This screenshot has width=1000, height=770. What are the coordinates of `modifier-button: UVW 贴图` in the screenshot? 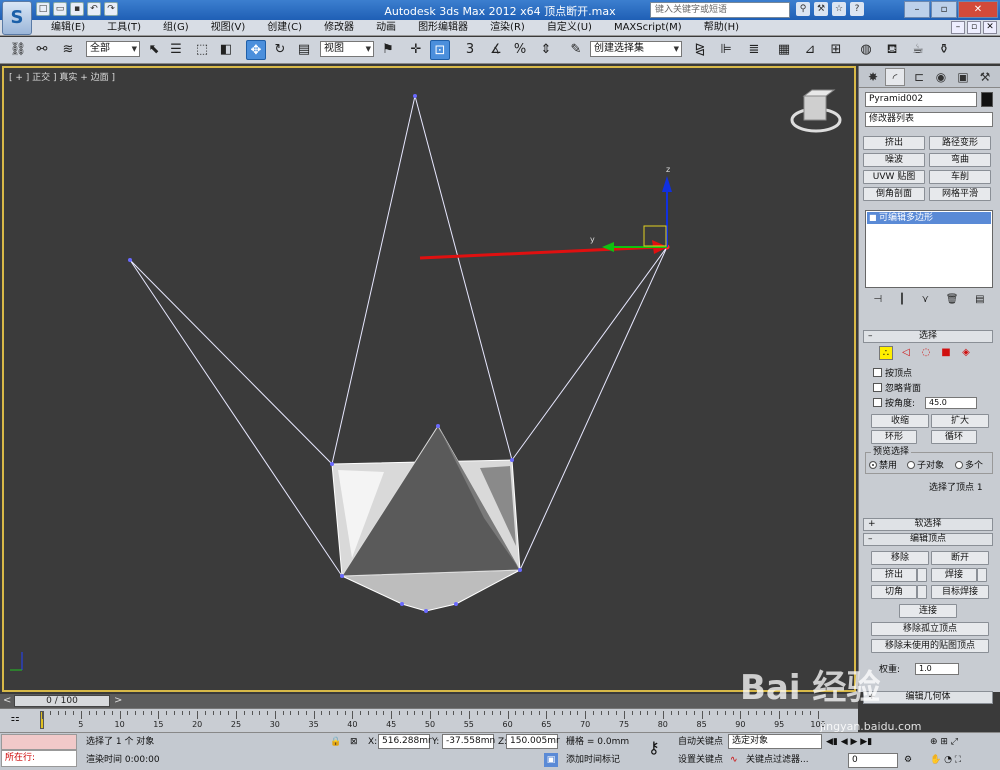 It's located at (894, 177).